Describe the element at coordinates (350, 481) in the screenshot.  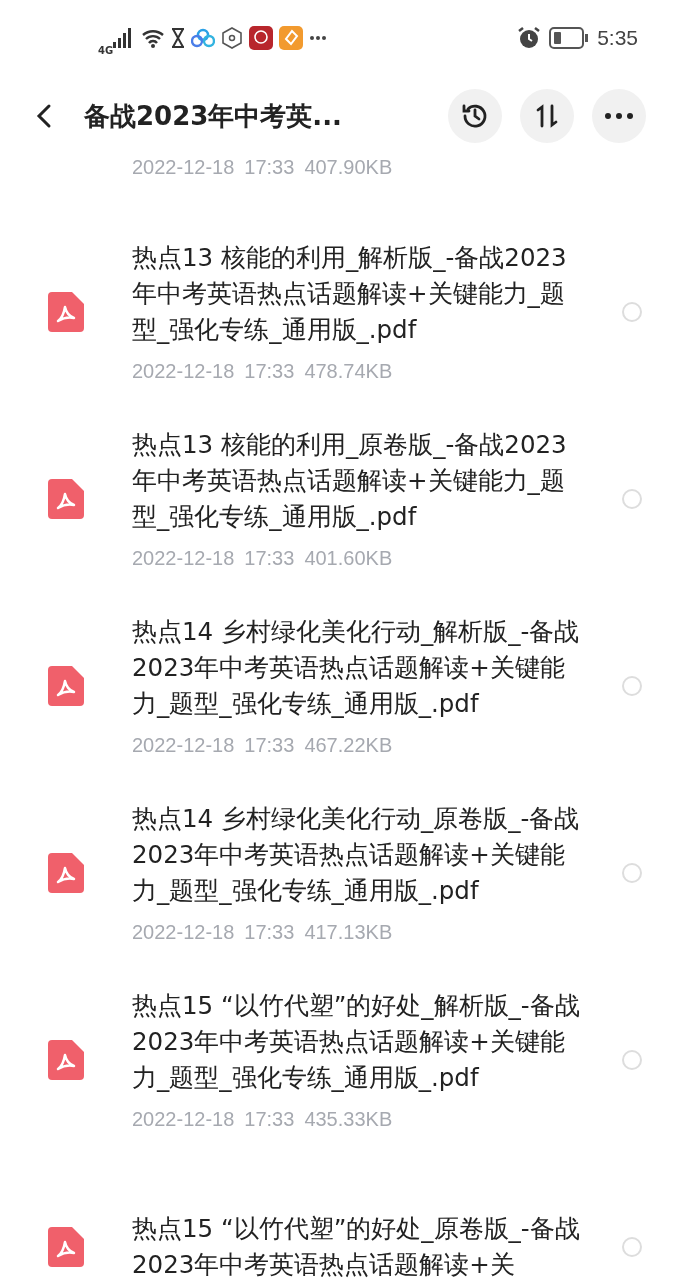
I see `file-name: 热点13 核能的利用_原卷版_-备战2023年中考英语热点话题解读+关键能力_题型_强化专练_通用版_.pdf` at that location.